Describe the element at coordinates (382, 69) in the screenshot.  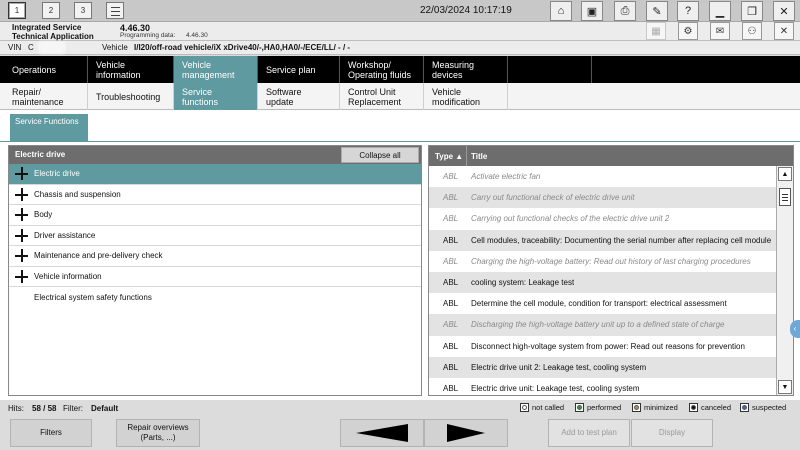
I see `tab-workshop-operating-fluids: Workshop/ Operating fluids` at that location.